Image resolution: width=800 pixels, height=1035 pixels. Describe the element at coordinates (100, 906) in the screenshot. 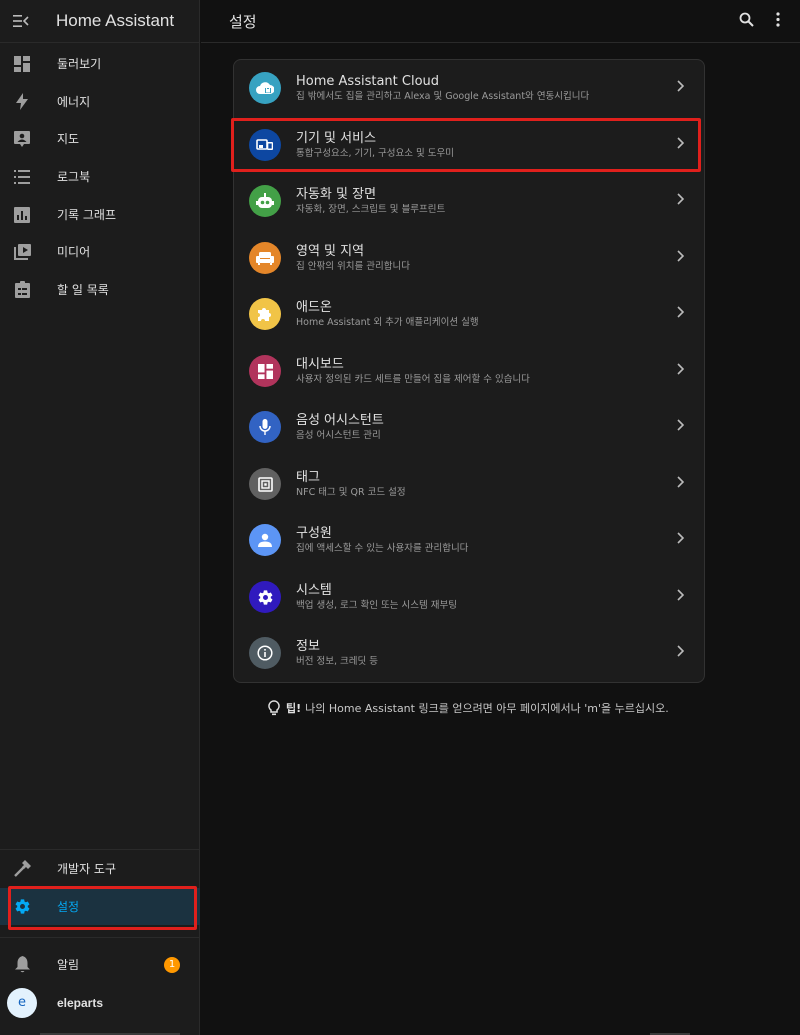

I see `sidebar-item-settings: 설정` at that location.